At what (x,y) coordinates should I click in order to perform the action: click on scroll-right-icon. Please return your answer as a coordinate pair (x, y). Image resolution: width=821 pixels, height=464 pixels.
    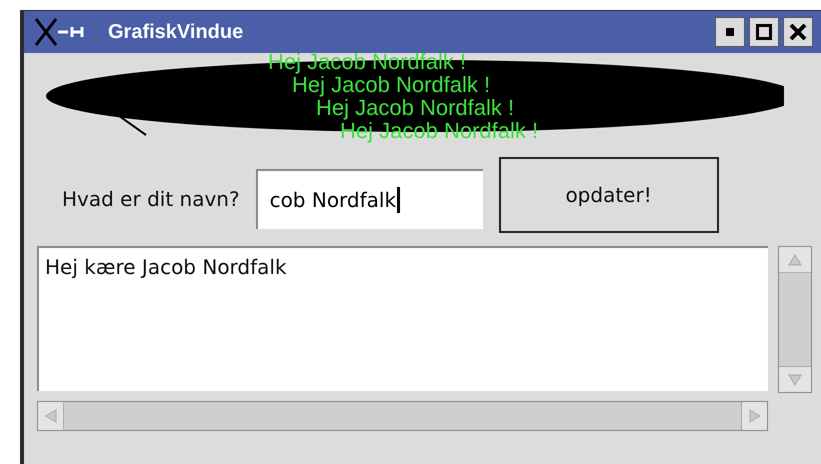
    Looking at the image, I should click on (754, 416).